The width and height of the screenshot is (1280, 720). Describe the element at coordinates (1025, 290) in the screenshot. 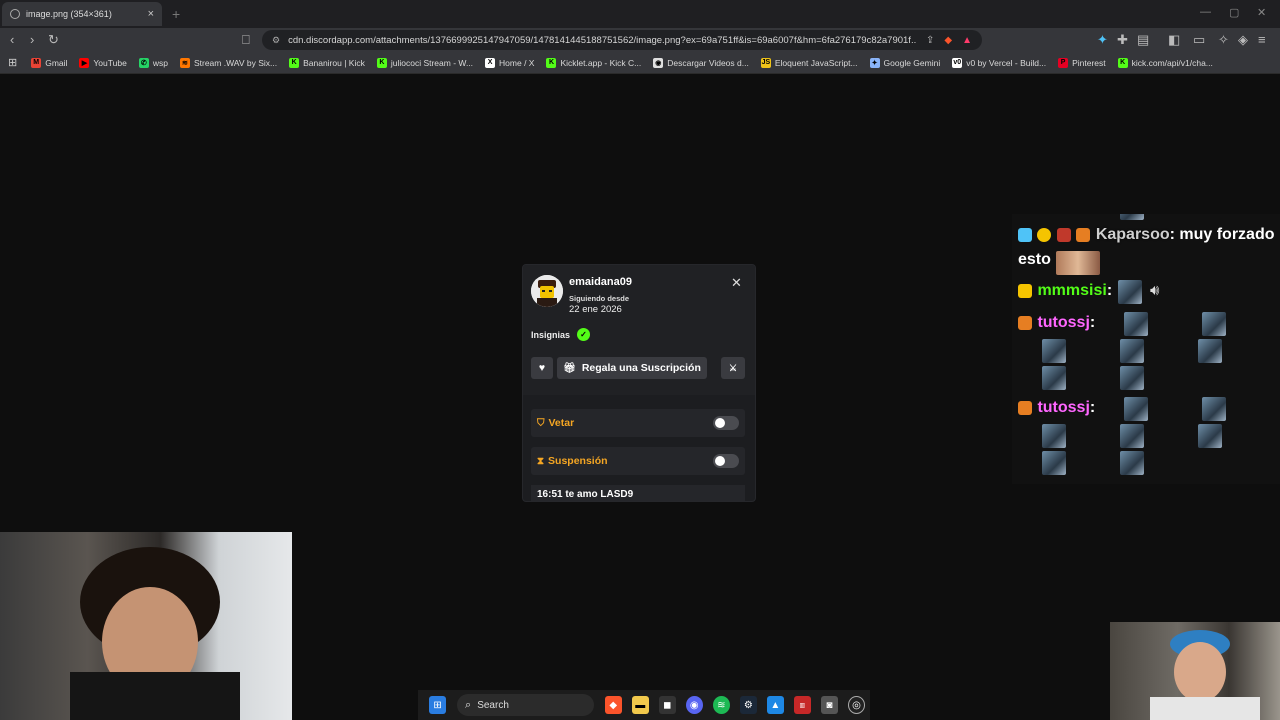

I see `crown-icon` at that location.